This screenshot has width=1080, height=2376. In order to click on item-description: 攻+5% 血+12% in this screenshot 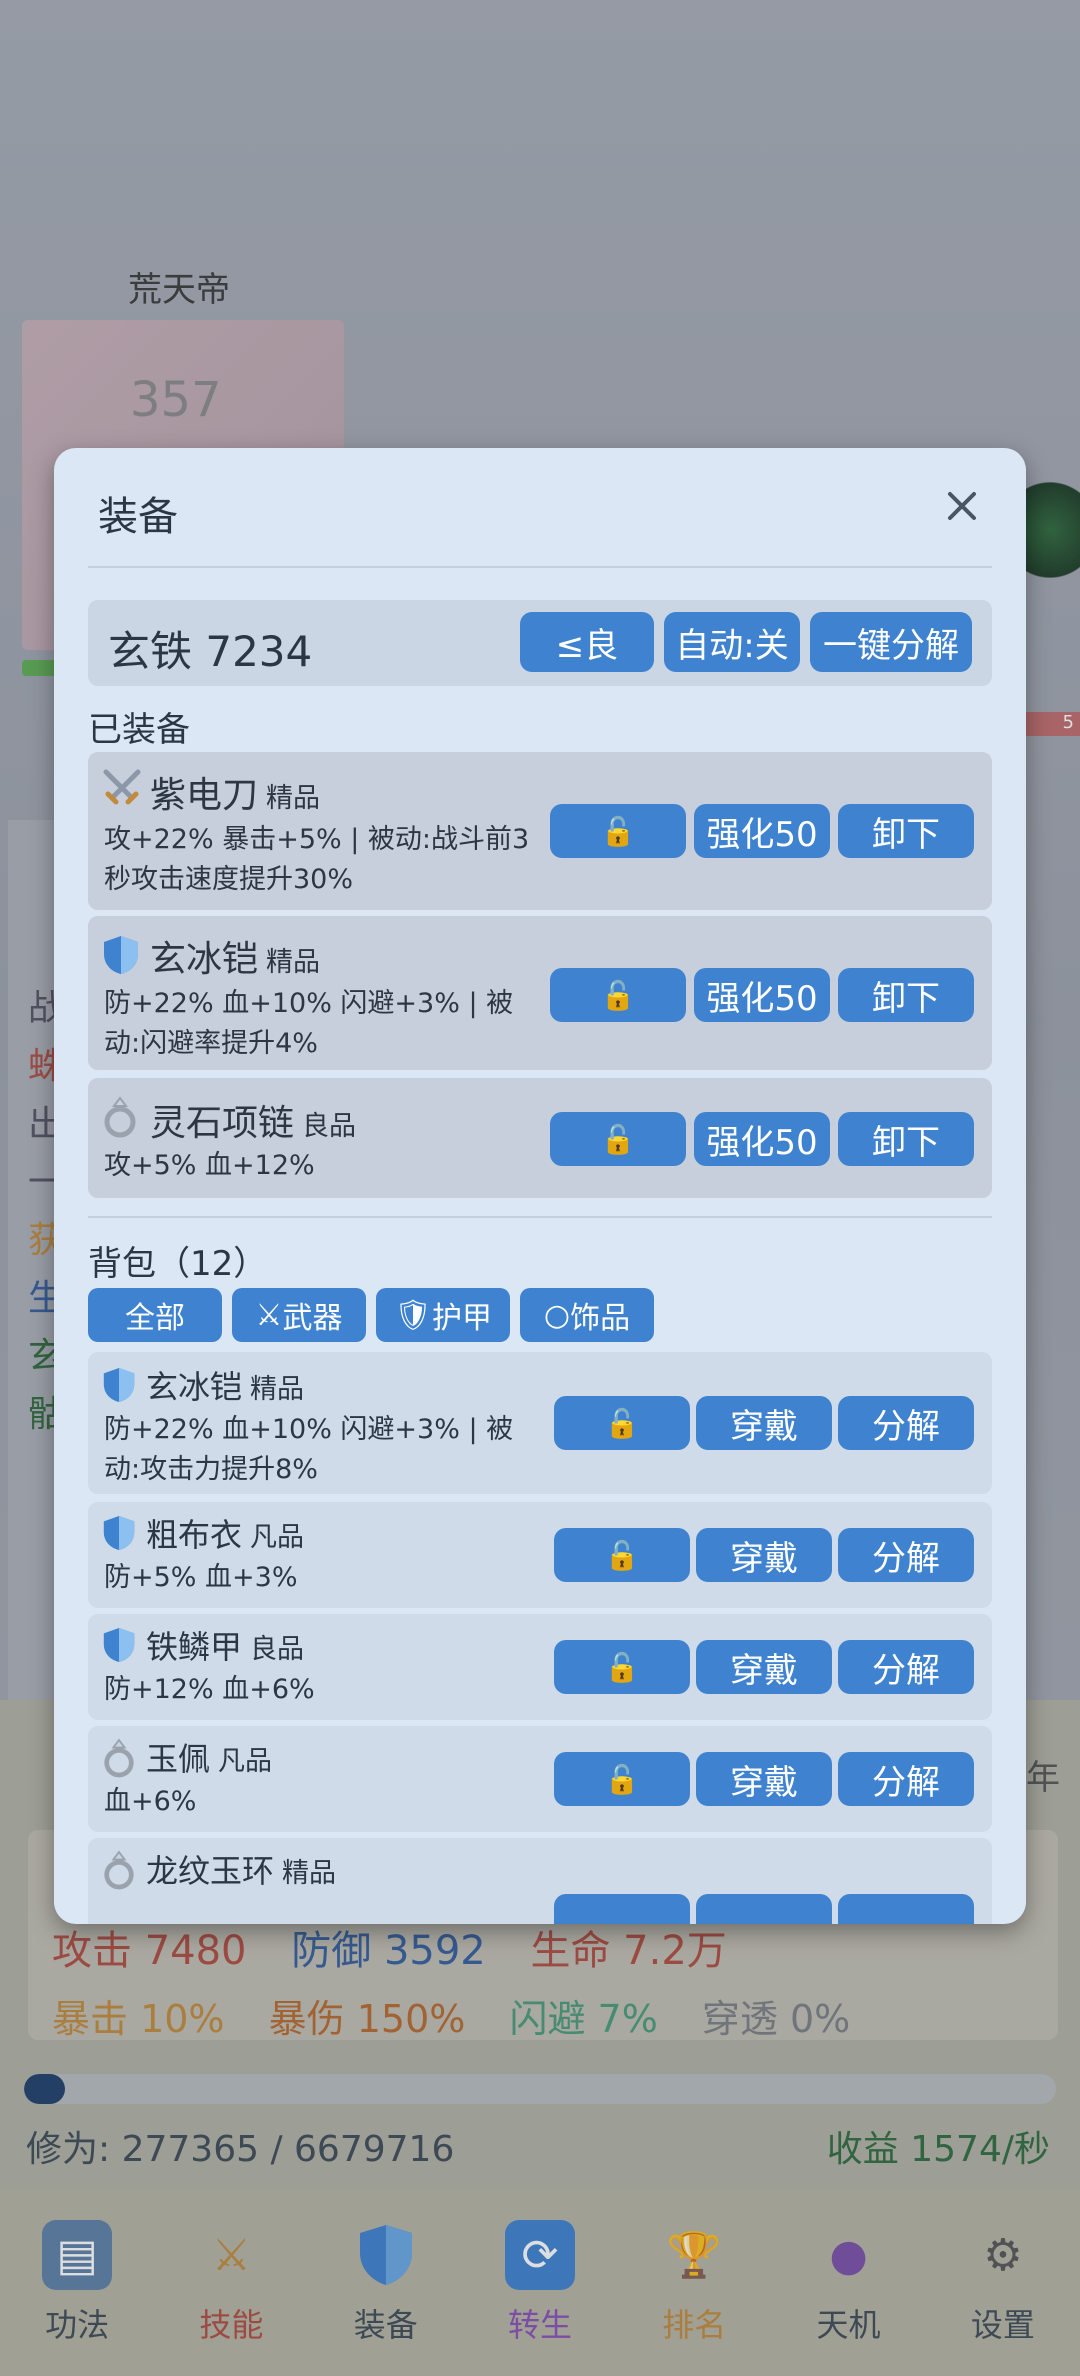, I will do `click(209, 1165)`.